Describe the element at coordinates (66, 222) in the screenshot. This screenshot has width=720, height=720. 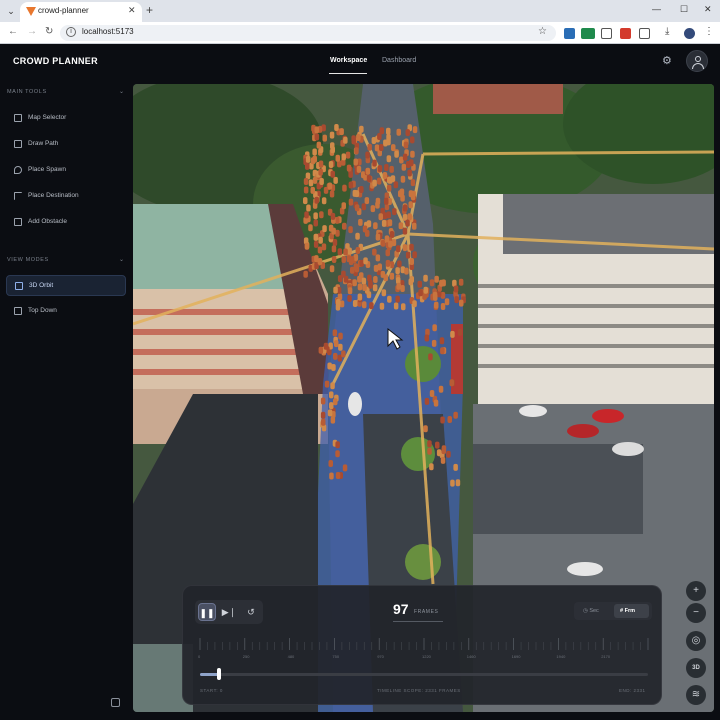
I see `sidebar-item-add-obstacle: Add Obstacle` at that location.